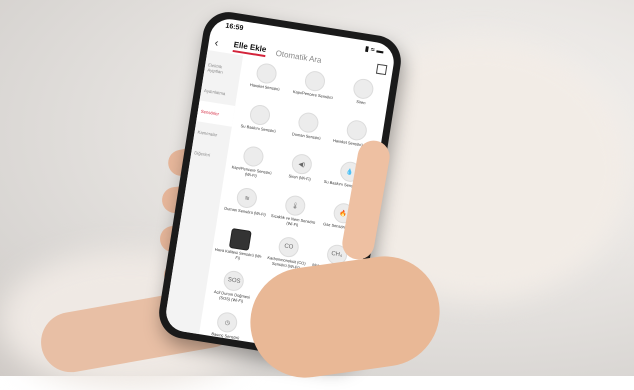  What do you see at coordinates (225, 336) in the screenshot?
I see `device-label: Basınç Sensörü` at bounding box center [225, 336].